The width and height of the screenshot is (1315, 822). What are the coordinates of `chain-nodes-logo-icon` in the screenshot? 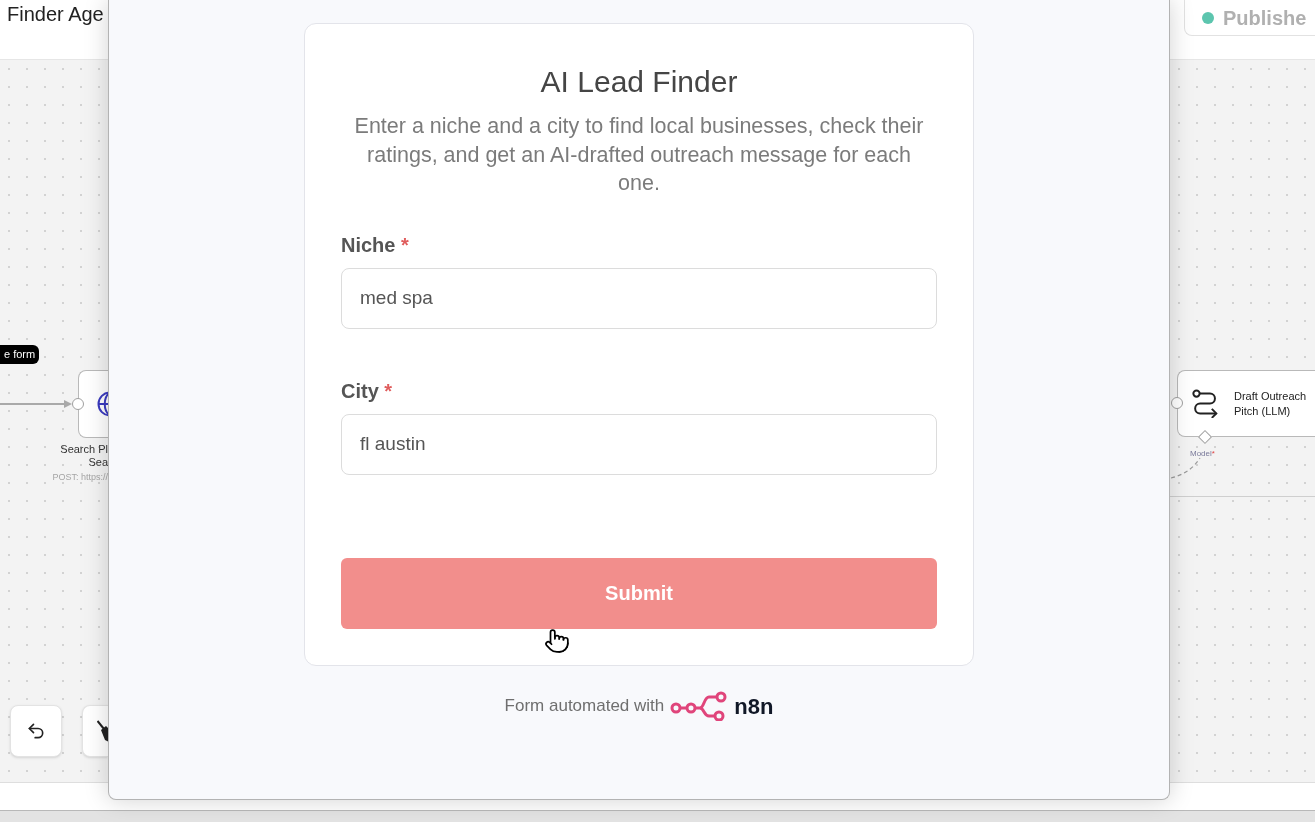 It's located at (699, 706).